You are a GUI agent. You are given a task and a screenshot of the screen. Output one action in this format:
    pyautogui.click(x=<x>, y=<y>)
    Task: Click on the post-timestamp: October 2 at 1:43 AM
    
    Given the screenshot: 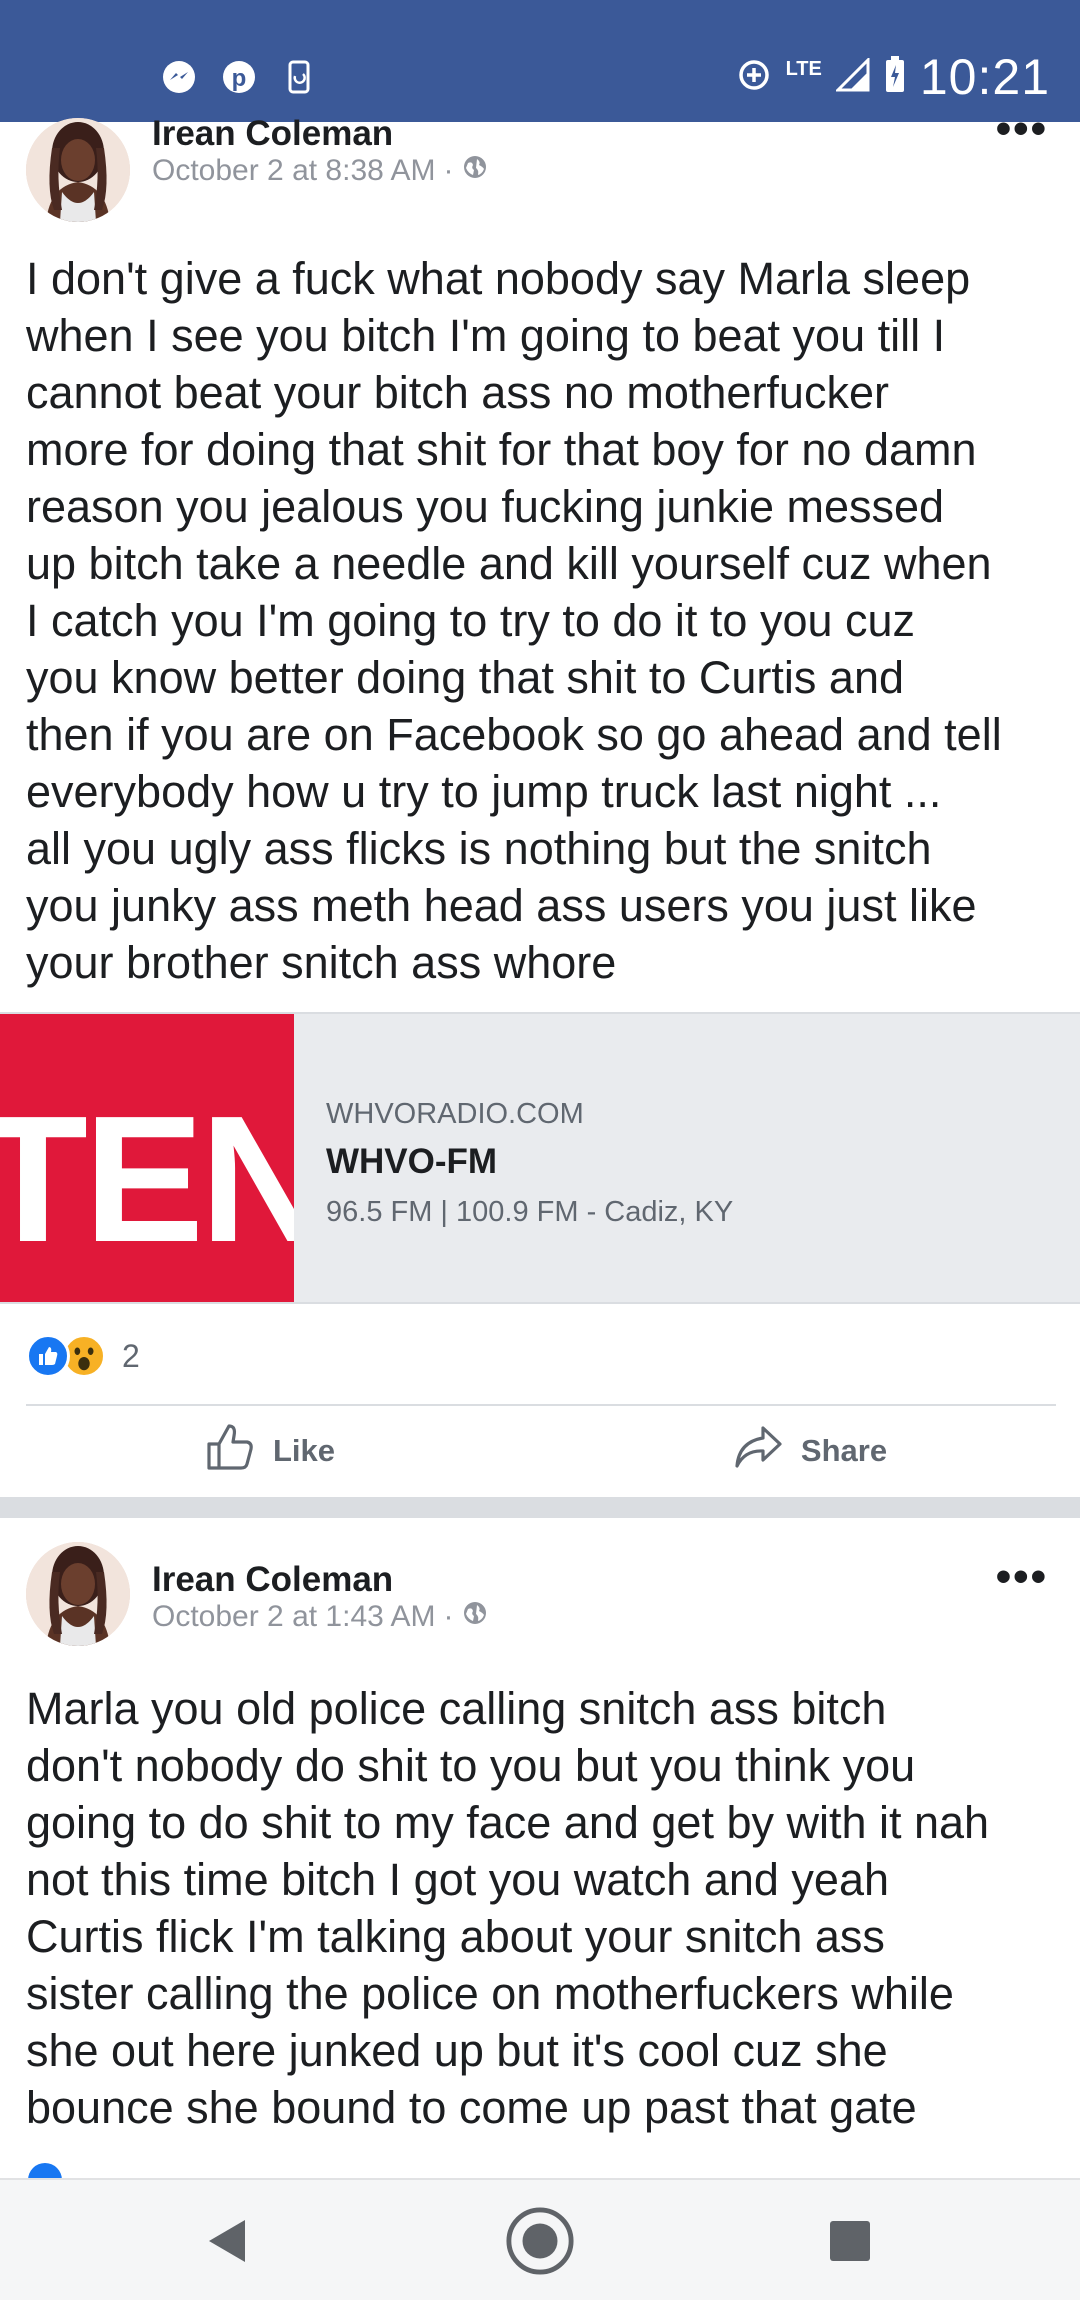 What is the action you would take?
    pyautogui.click(x=294, y=1617)
    